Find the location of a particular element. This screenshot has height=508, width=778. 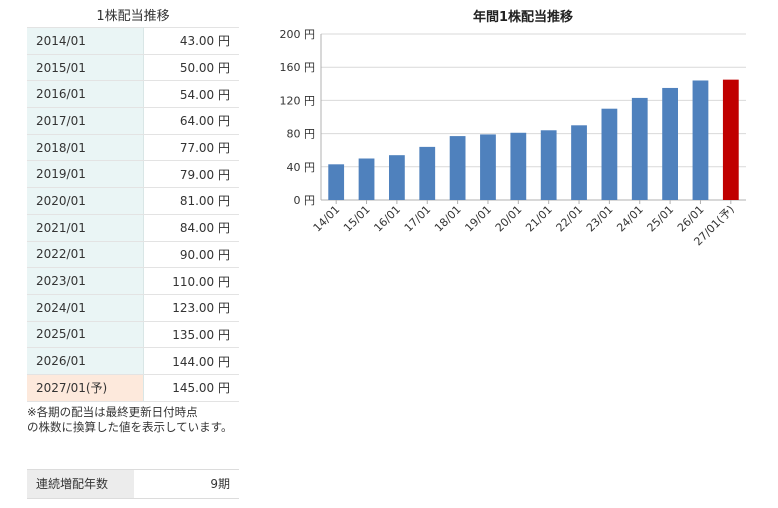

amount-cell: 79.00 円 is located at coordinates (191, 174).